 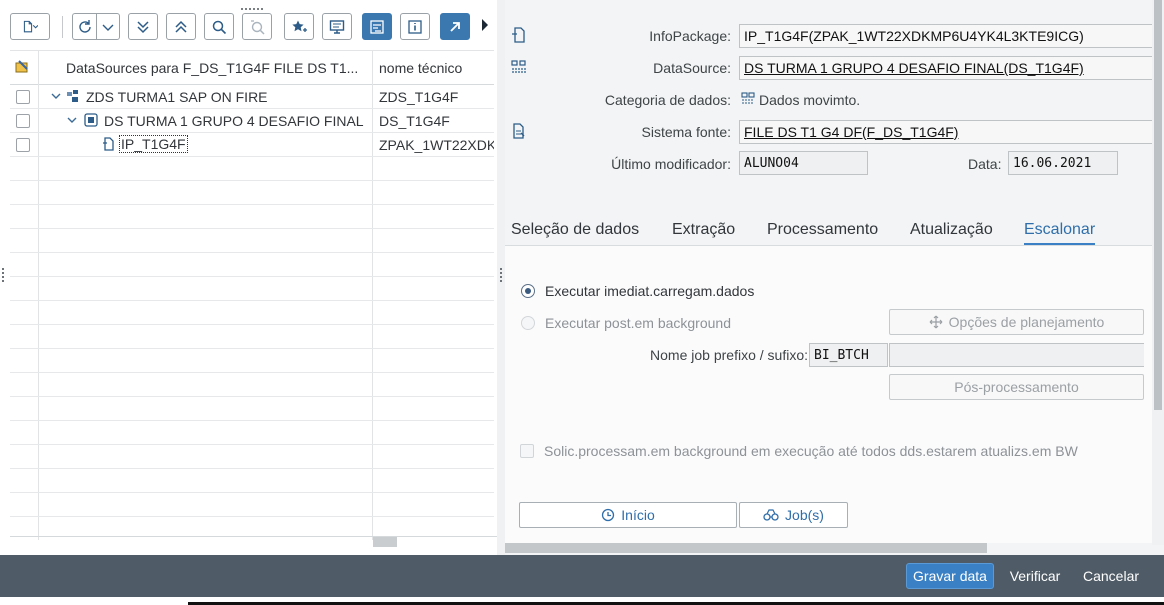 What do you see at coordinates (62, 27) in the screenshot?
I see `toolbar-separator` at bounding box center [62, 27].